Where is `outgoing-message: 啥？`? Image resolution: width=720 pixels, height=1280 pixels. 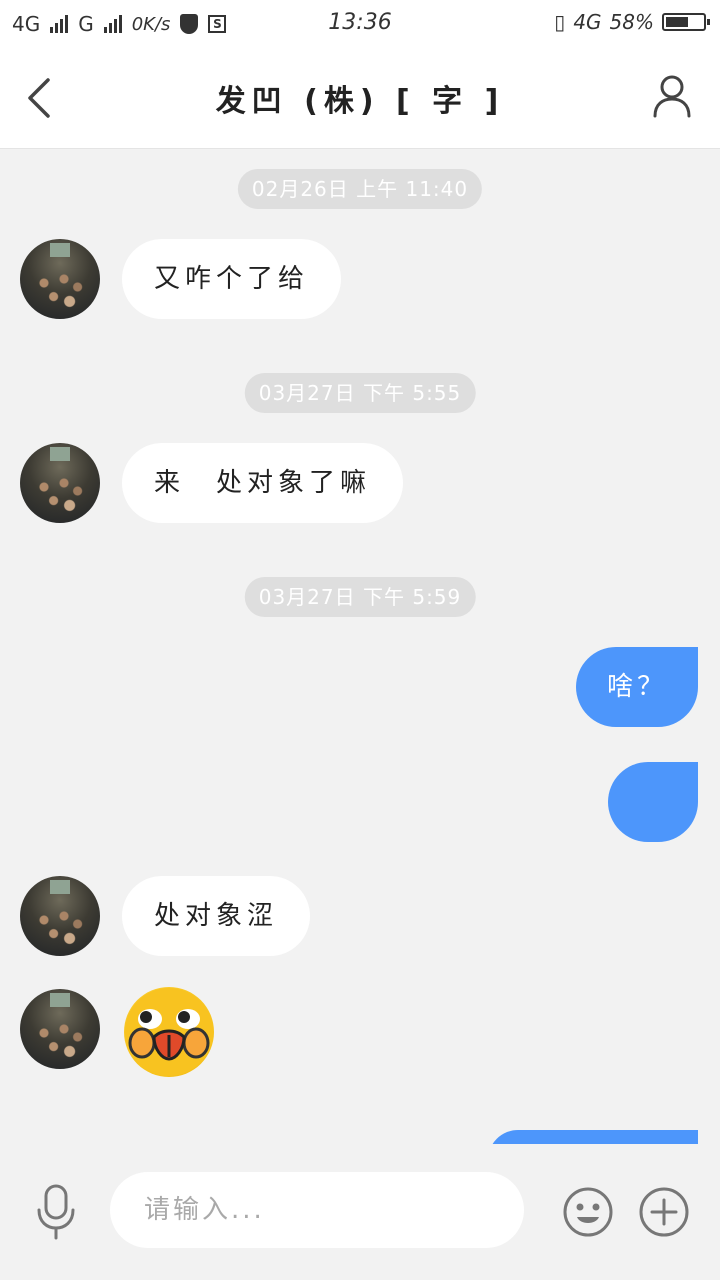 outgoing-message: 啥？ is located at coordinates (637, 687).